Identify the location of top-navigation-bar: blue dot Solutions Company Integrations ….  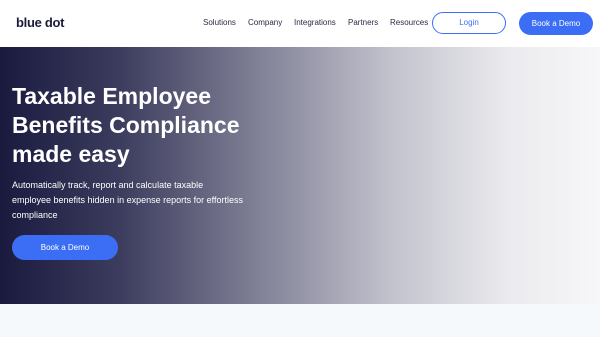
(300, 23).